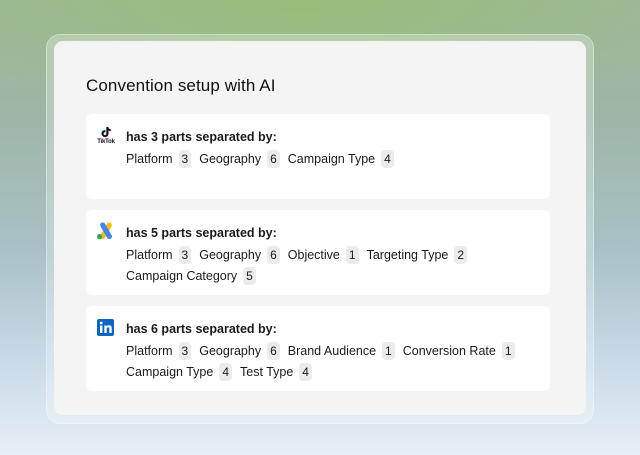  Describe the element at coordinates (106, 232) in the screenshot. I see `google-ads-icon` at that location.